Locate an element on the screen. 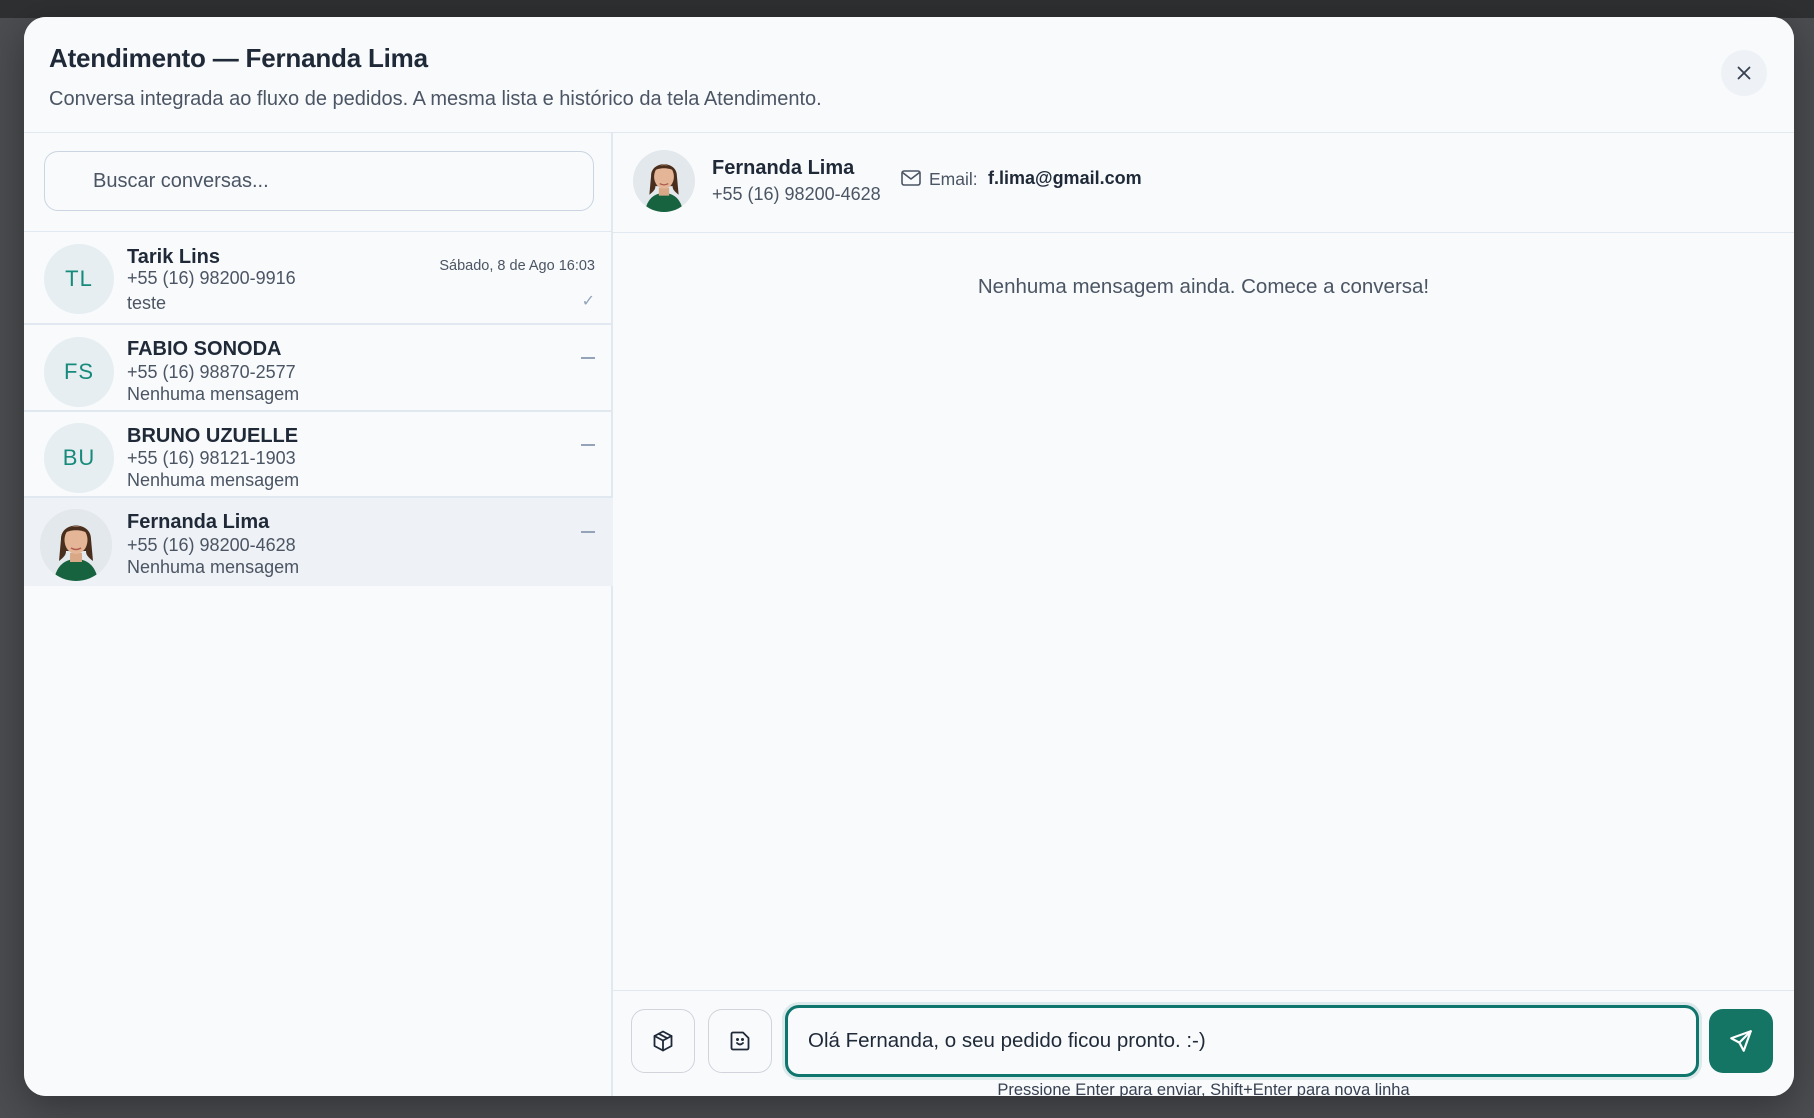 The height and width of the screenshot is (1118, 1814). search-box is located at coordinates (319, 181).